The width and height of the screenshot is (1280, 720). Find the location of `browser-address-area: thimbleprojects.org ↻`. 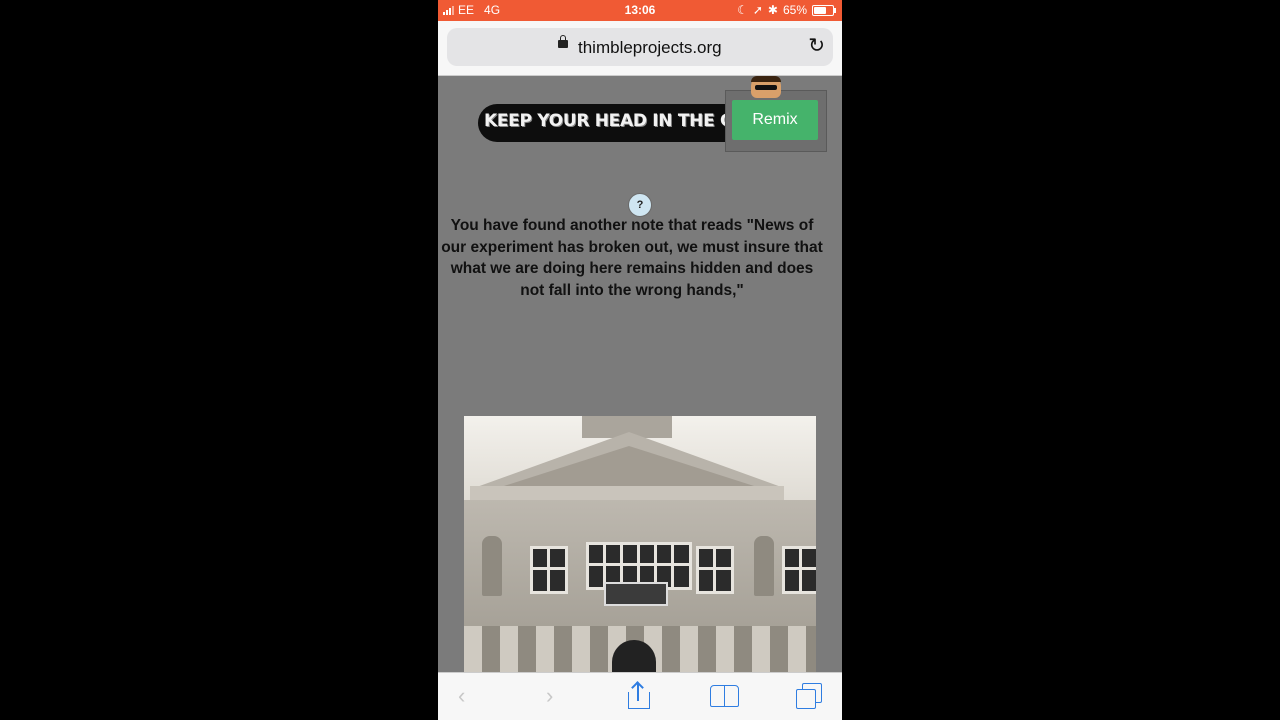

browser-address-area: thimbleprojects.org ↻ is located at coordinates (640, 48).